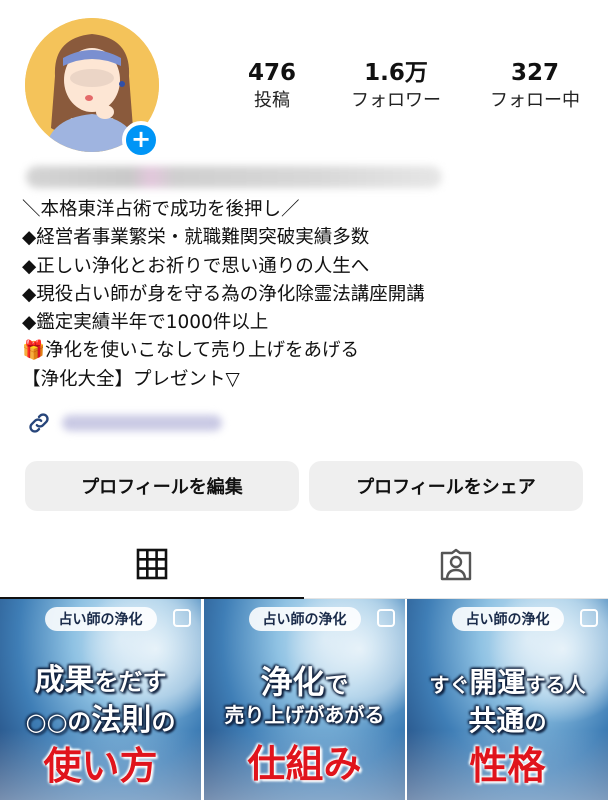 Image resolution: width=608 pixels, height=800 pixels. Describe the element at coordinates (234, 177) in the screenshot. I see `blurred-display-name` at that location.